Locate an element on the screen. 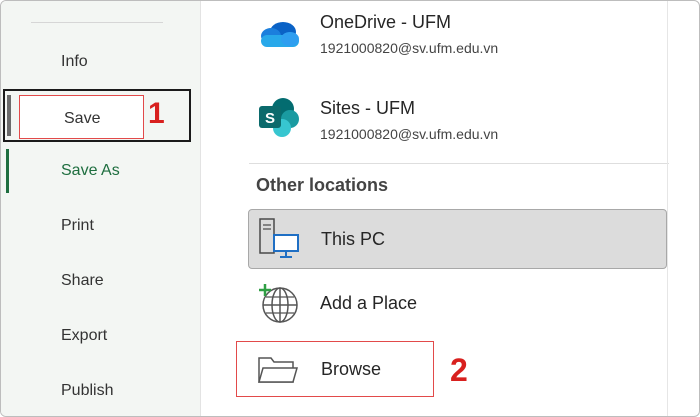  nav-divider is located at coordinates (97, 22).